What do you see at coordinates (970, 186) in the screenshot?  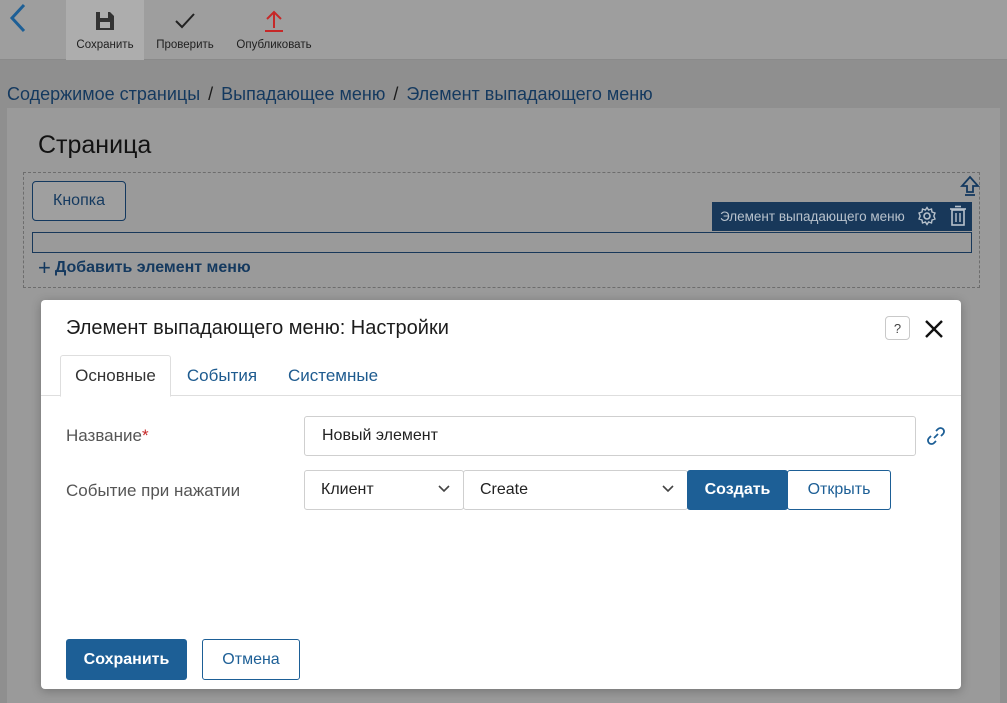 I see `move-up-icon` at bounding box center [970, 186].